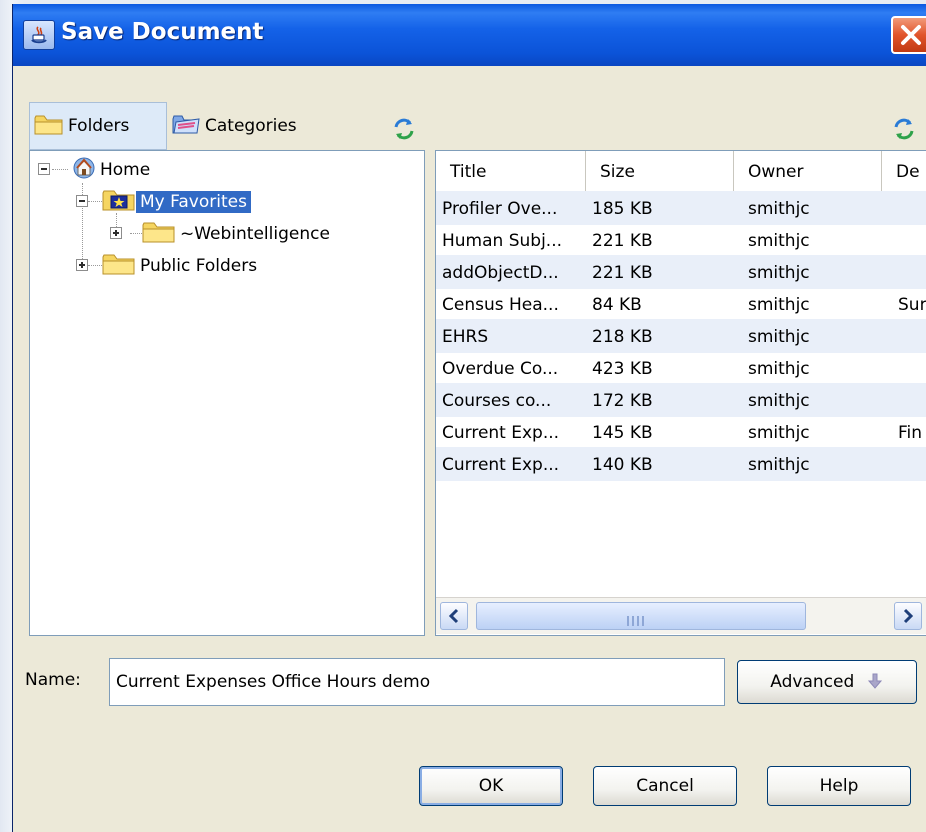 The height and width of the screenshot is (832, 926). What do you see at coordinates (665, 786) in the screenshot?
I see `cancel-button: Cancel` at bounding box center [665, 786].